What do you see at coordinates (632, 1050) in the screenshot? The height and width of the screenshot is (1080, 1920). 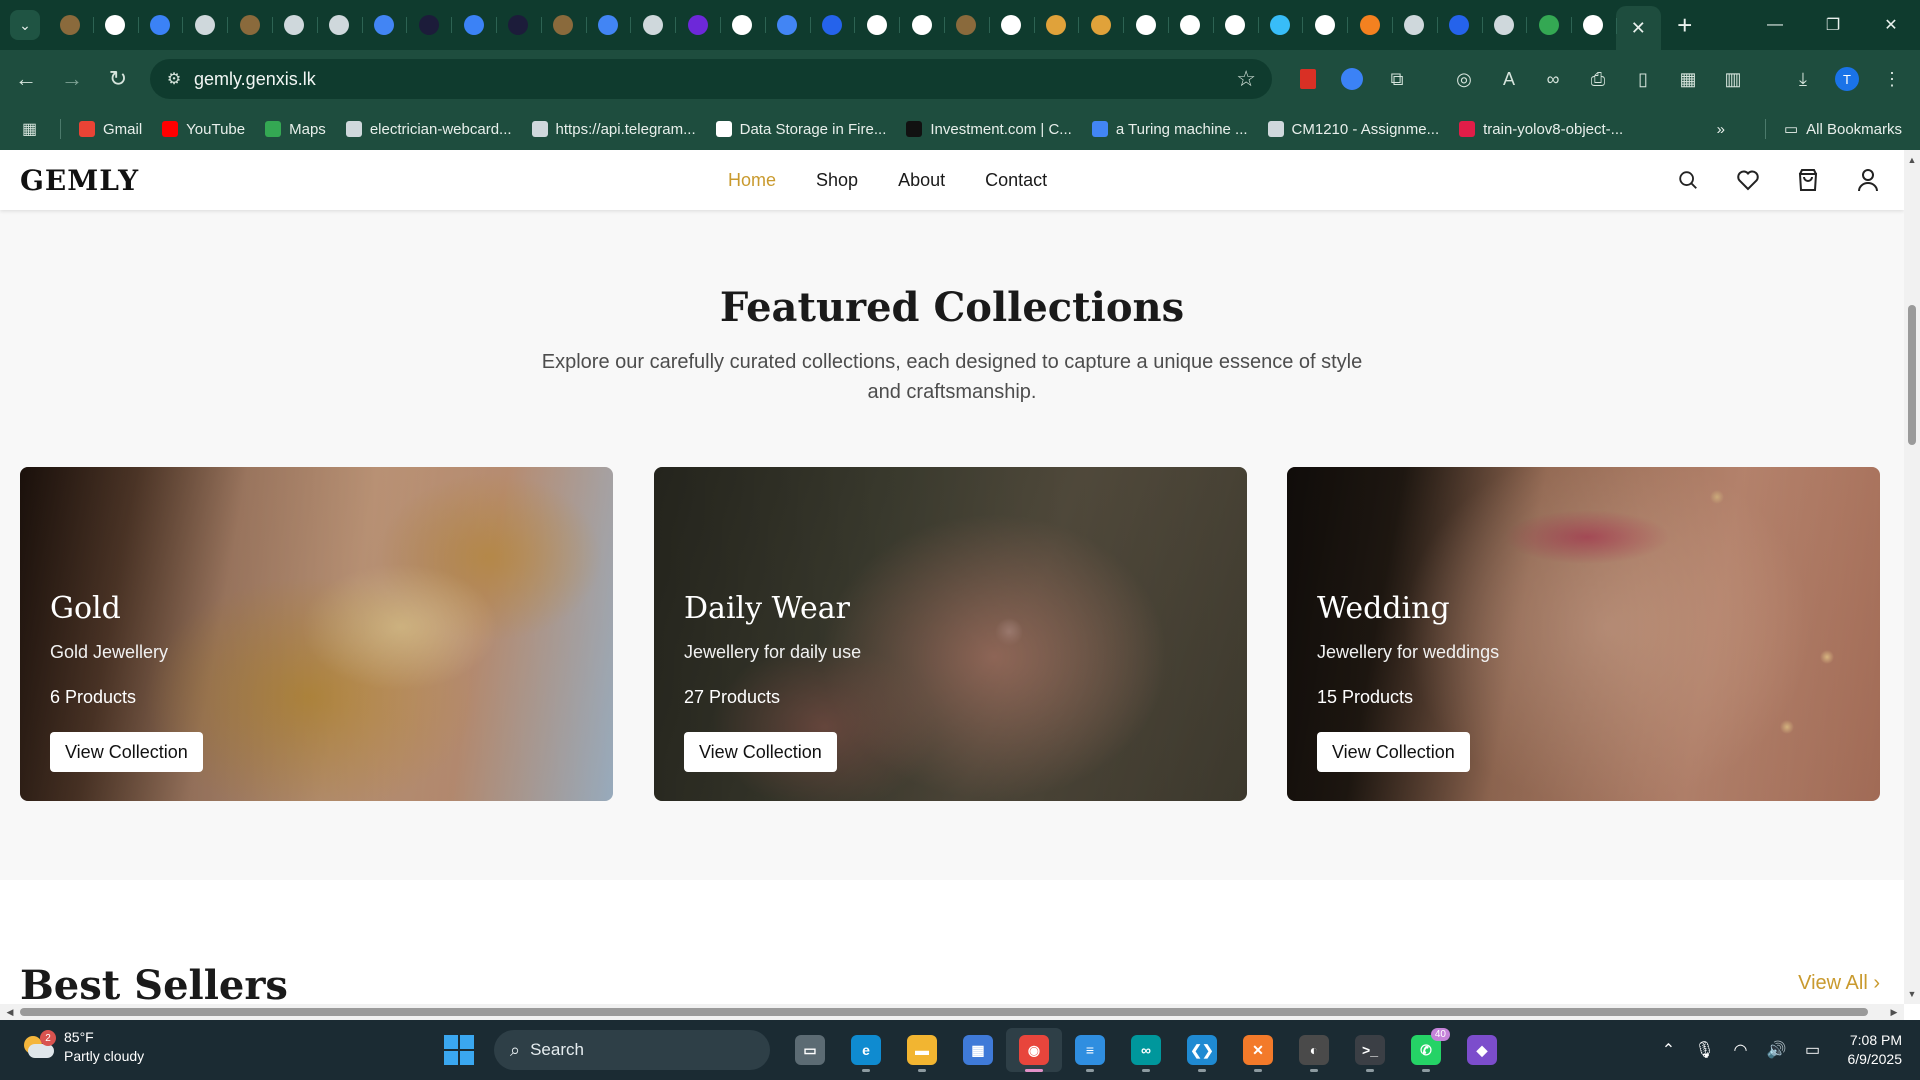 I see `taskbar-search: ⌕ Search` at bounding box center [632, 1050].